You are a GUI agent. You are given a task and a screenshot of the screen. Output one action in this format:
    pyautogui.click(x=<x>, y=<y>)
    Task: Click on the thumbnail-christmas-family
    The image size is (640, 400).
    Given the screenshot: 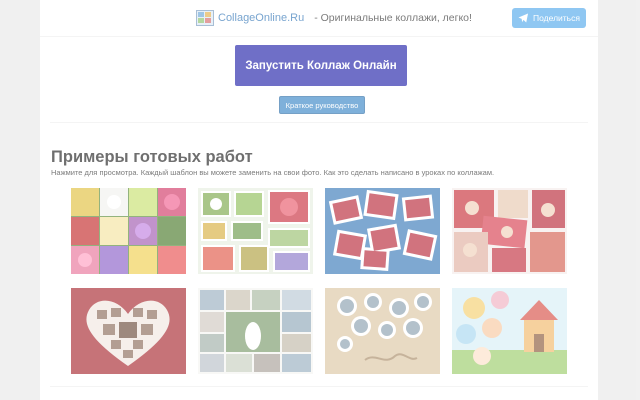 What is the action you would take?
    pyautogui.click(x=509, y=231)
    